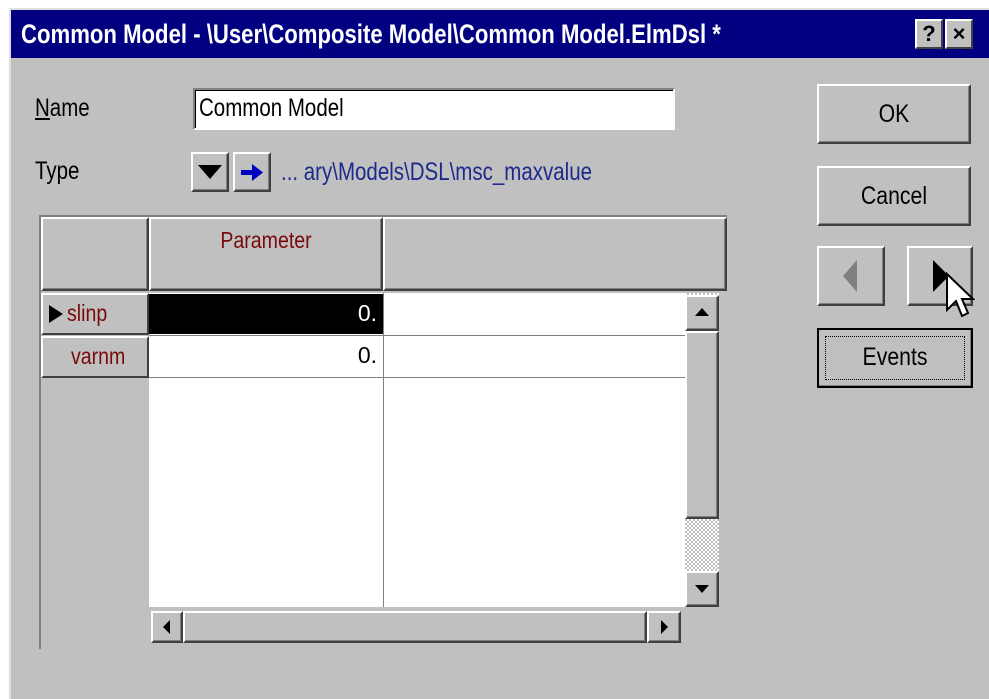 Image resolution: width=989 pixels, height=699 pixels. I want to click on parameter-header-label: Parameter, so click(266, 240).